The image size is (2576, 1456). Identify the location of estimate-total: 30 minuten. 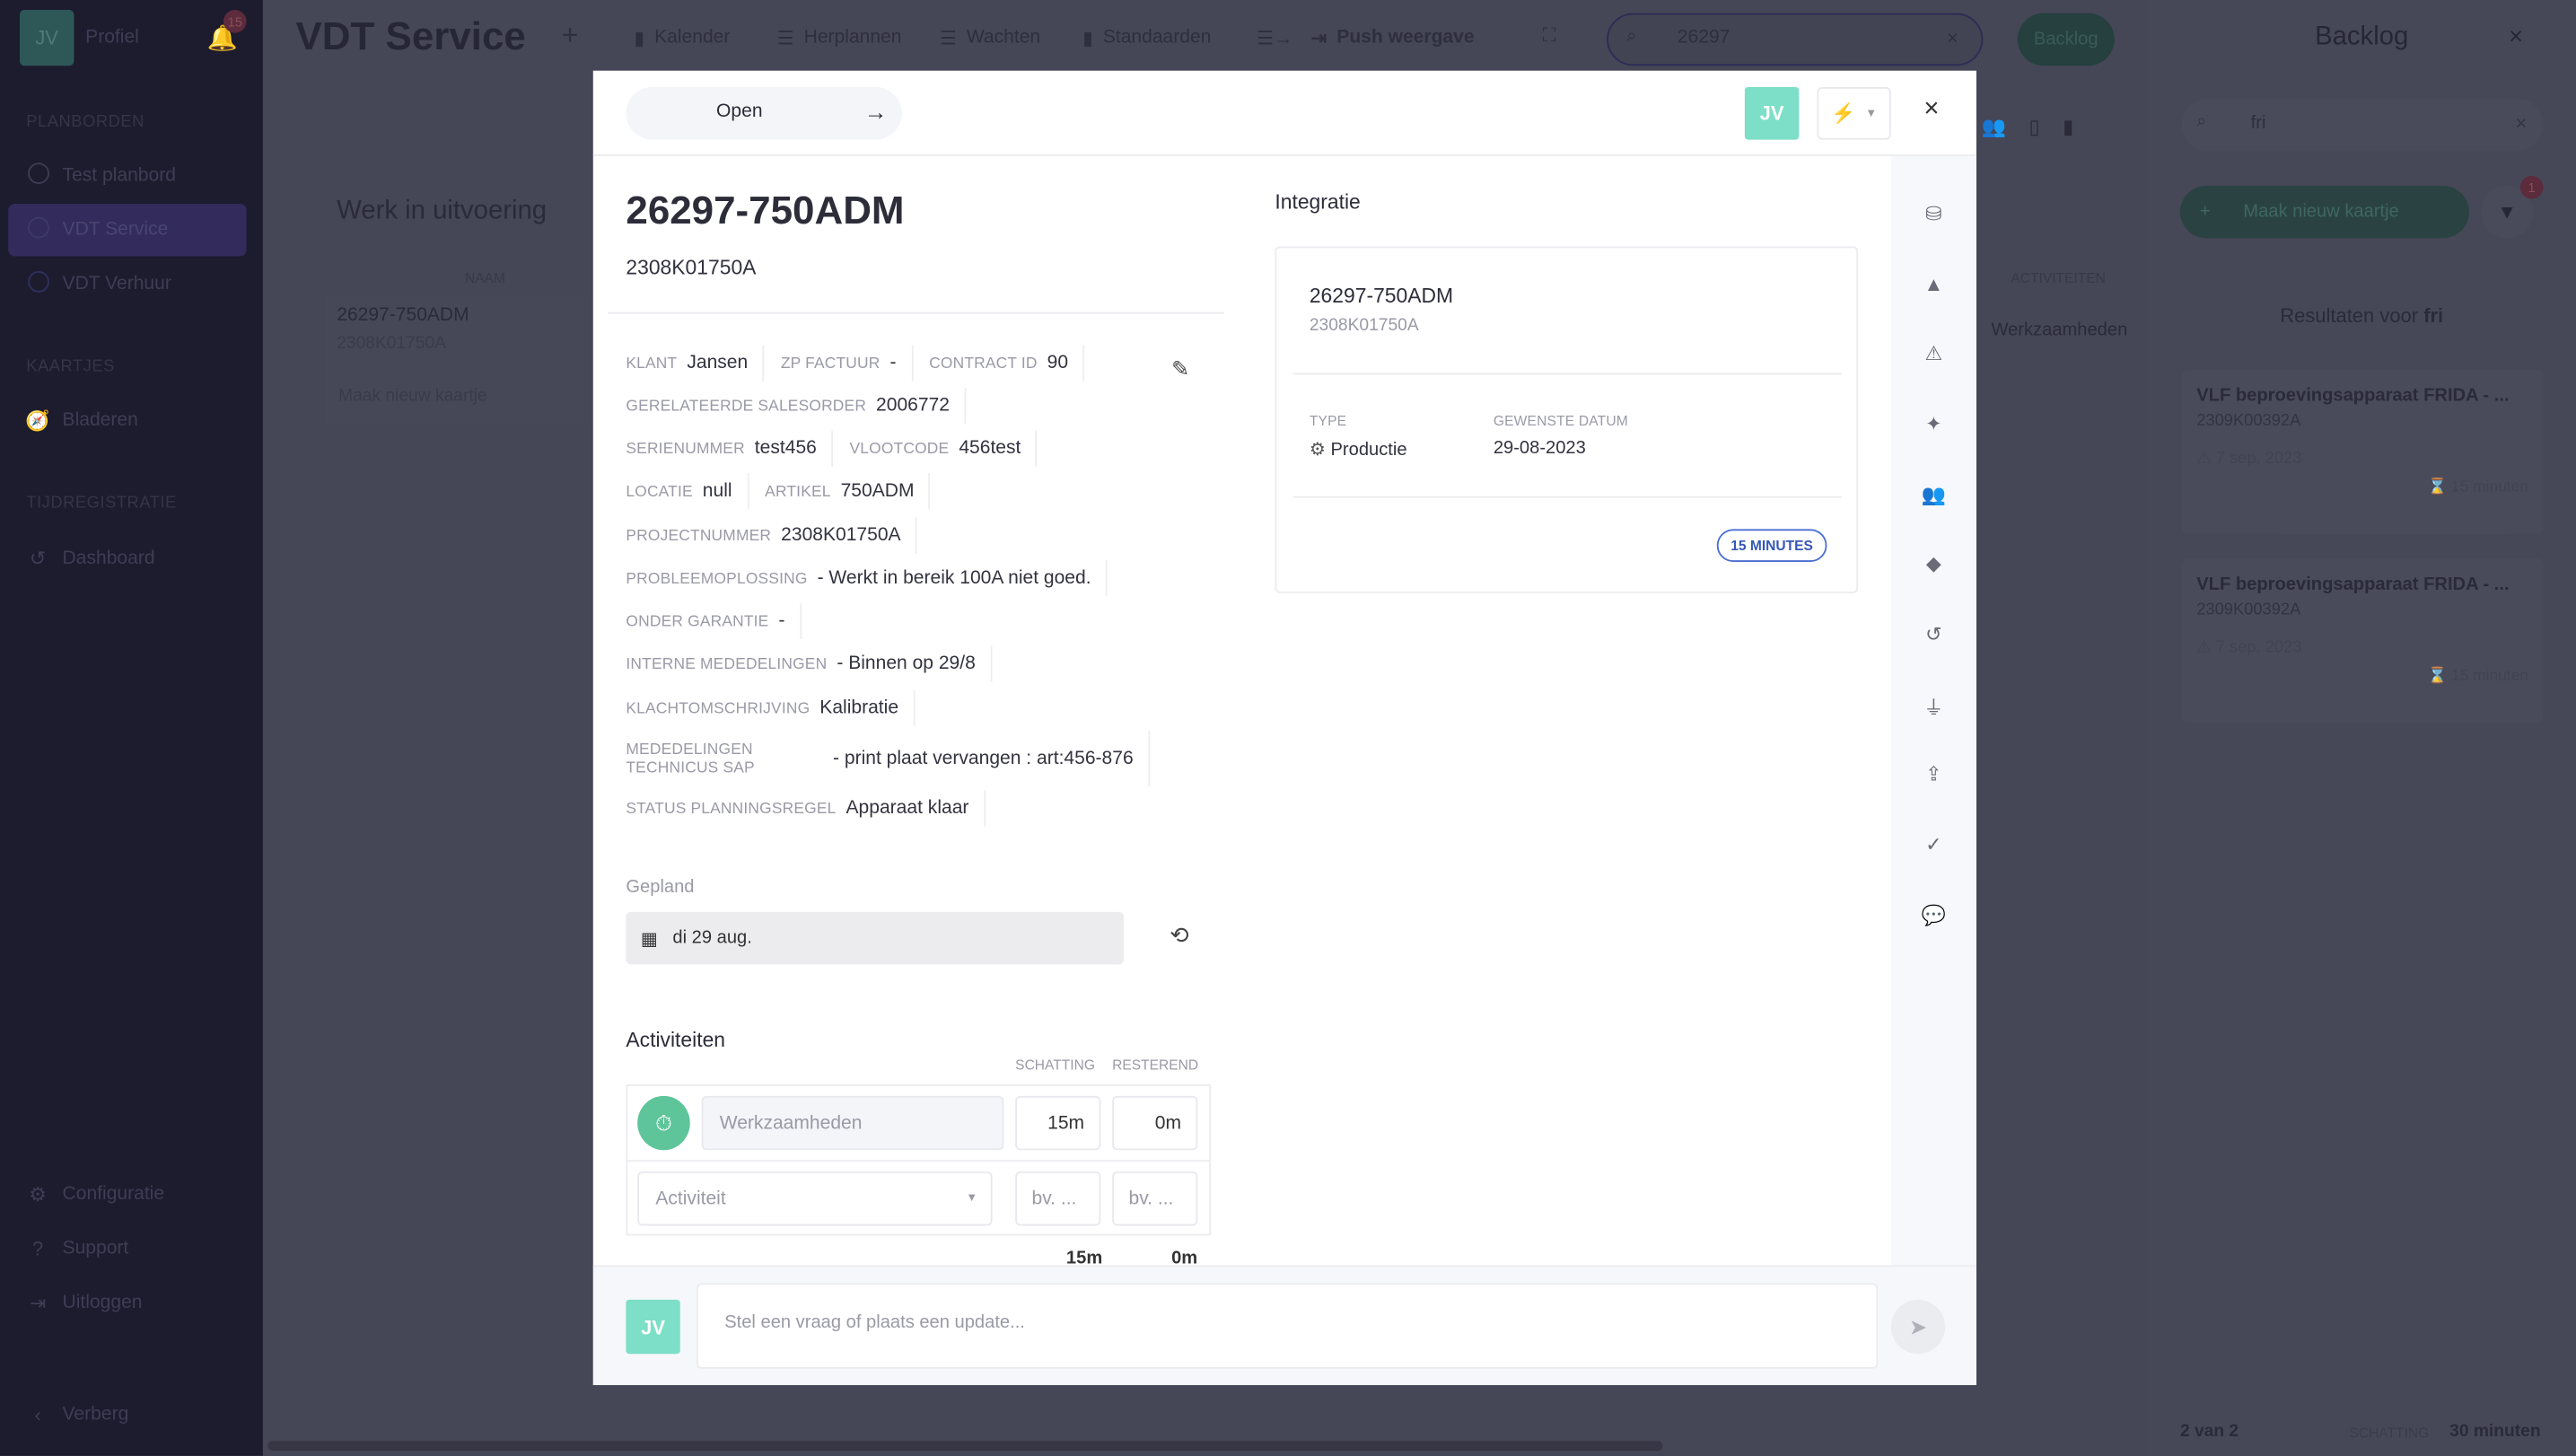
(2495, 1431).